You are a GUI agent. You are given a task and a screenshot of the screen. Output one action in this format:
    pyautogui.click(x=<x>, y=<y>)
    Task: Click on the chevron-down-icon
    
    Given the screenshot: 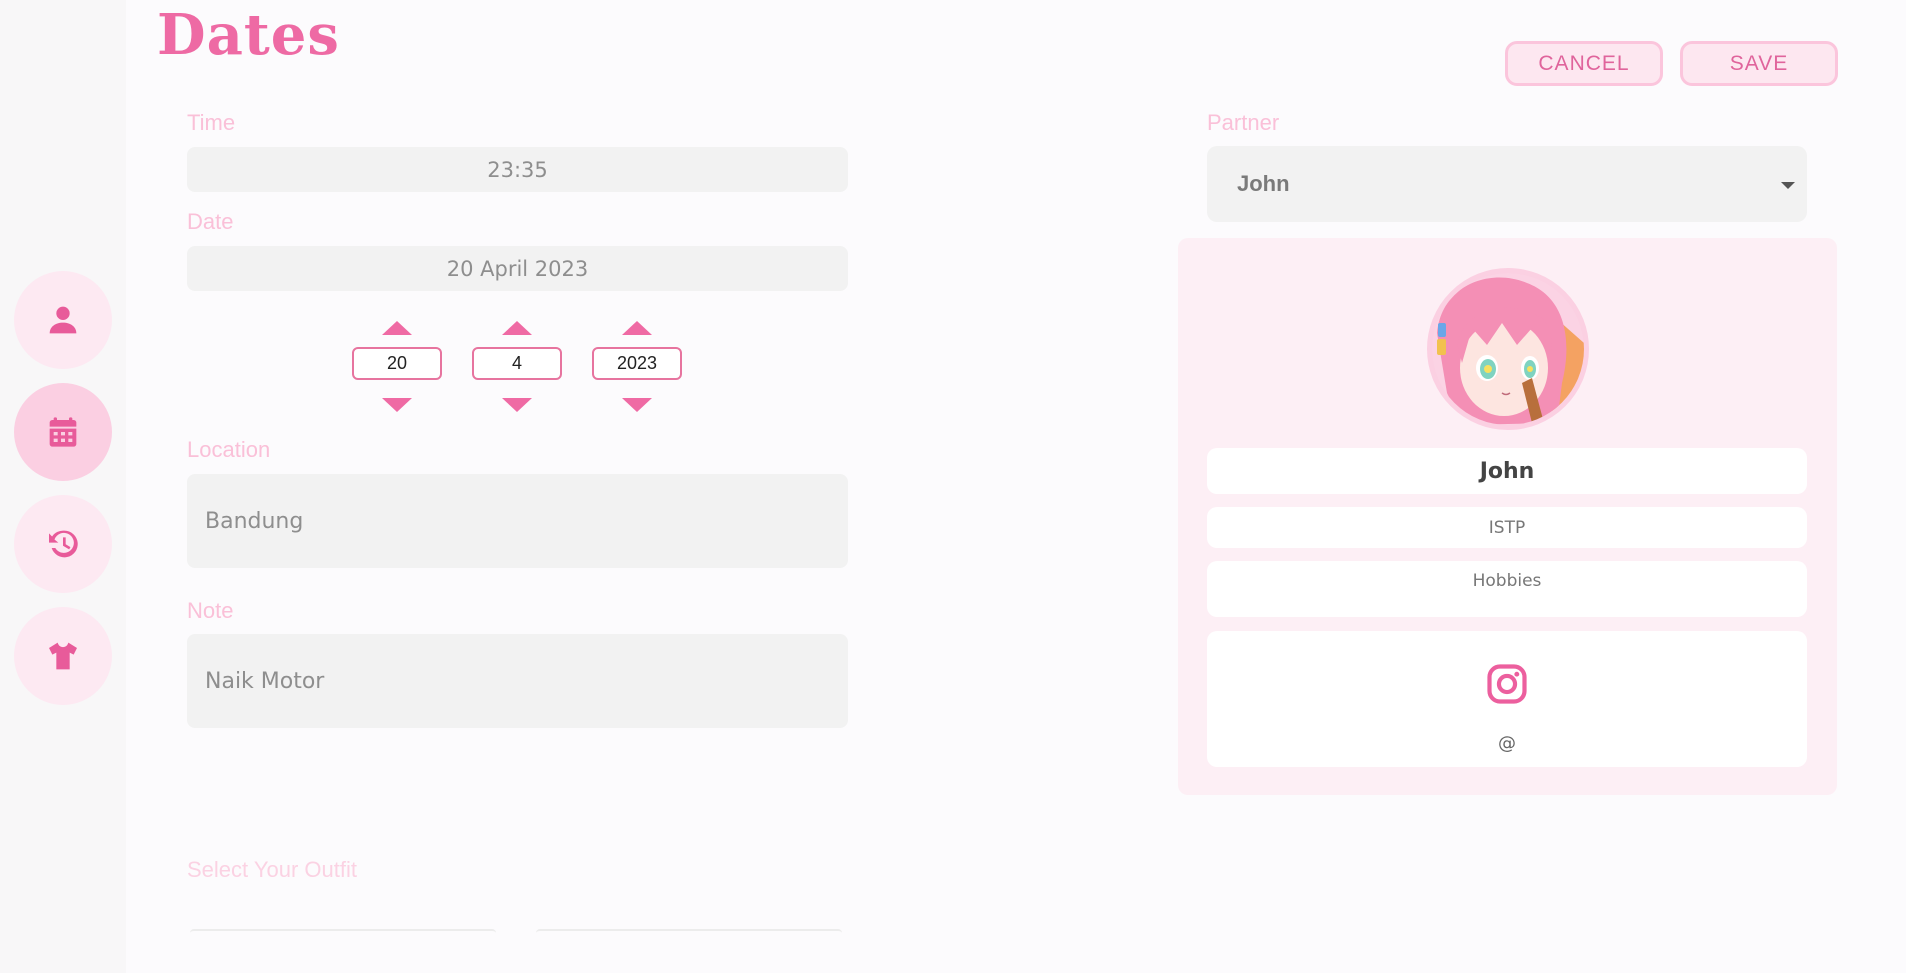 What is the action you would take?
    pyautogui.click(x=1788, y=185)
    